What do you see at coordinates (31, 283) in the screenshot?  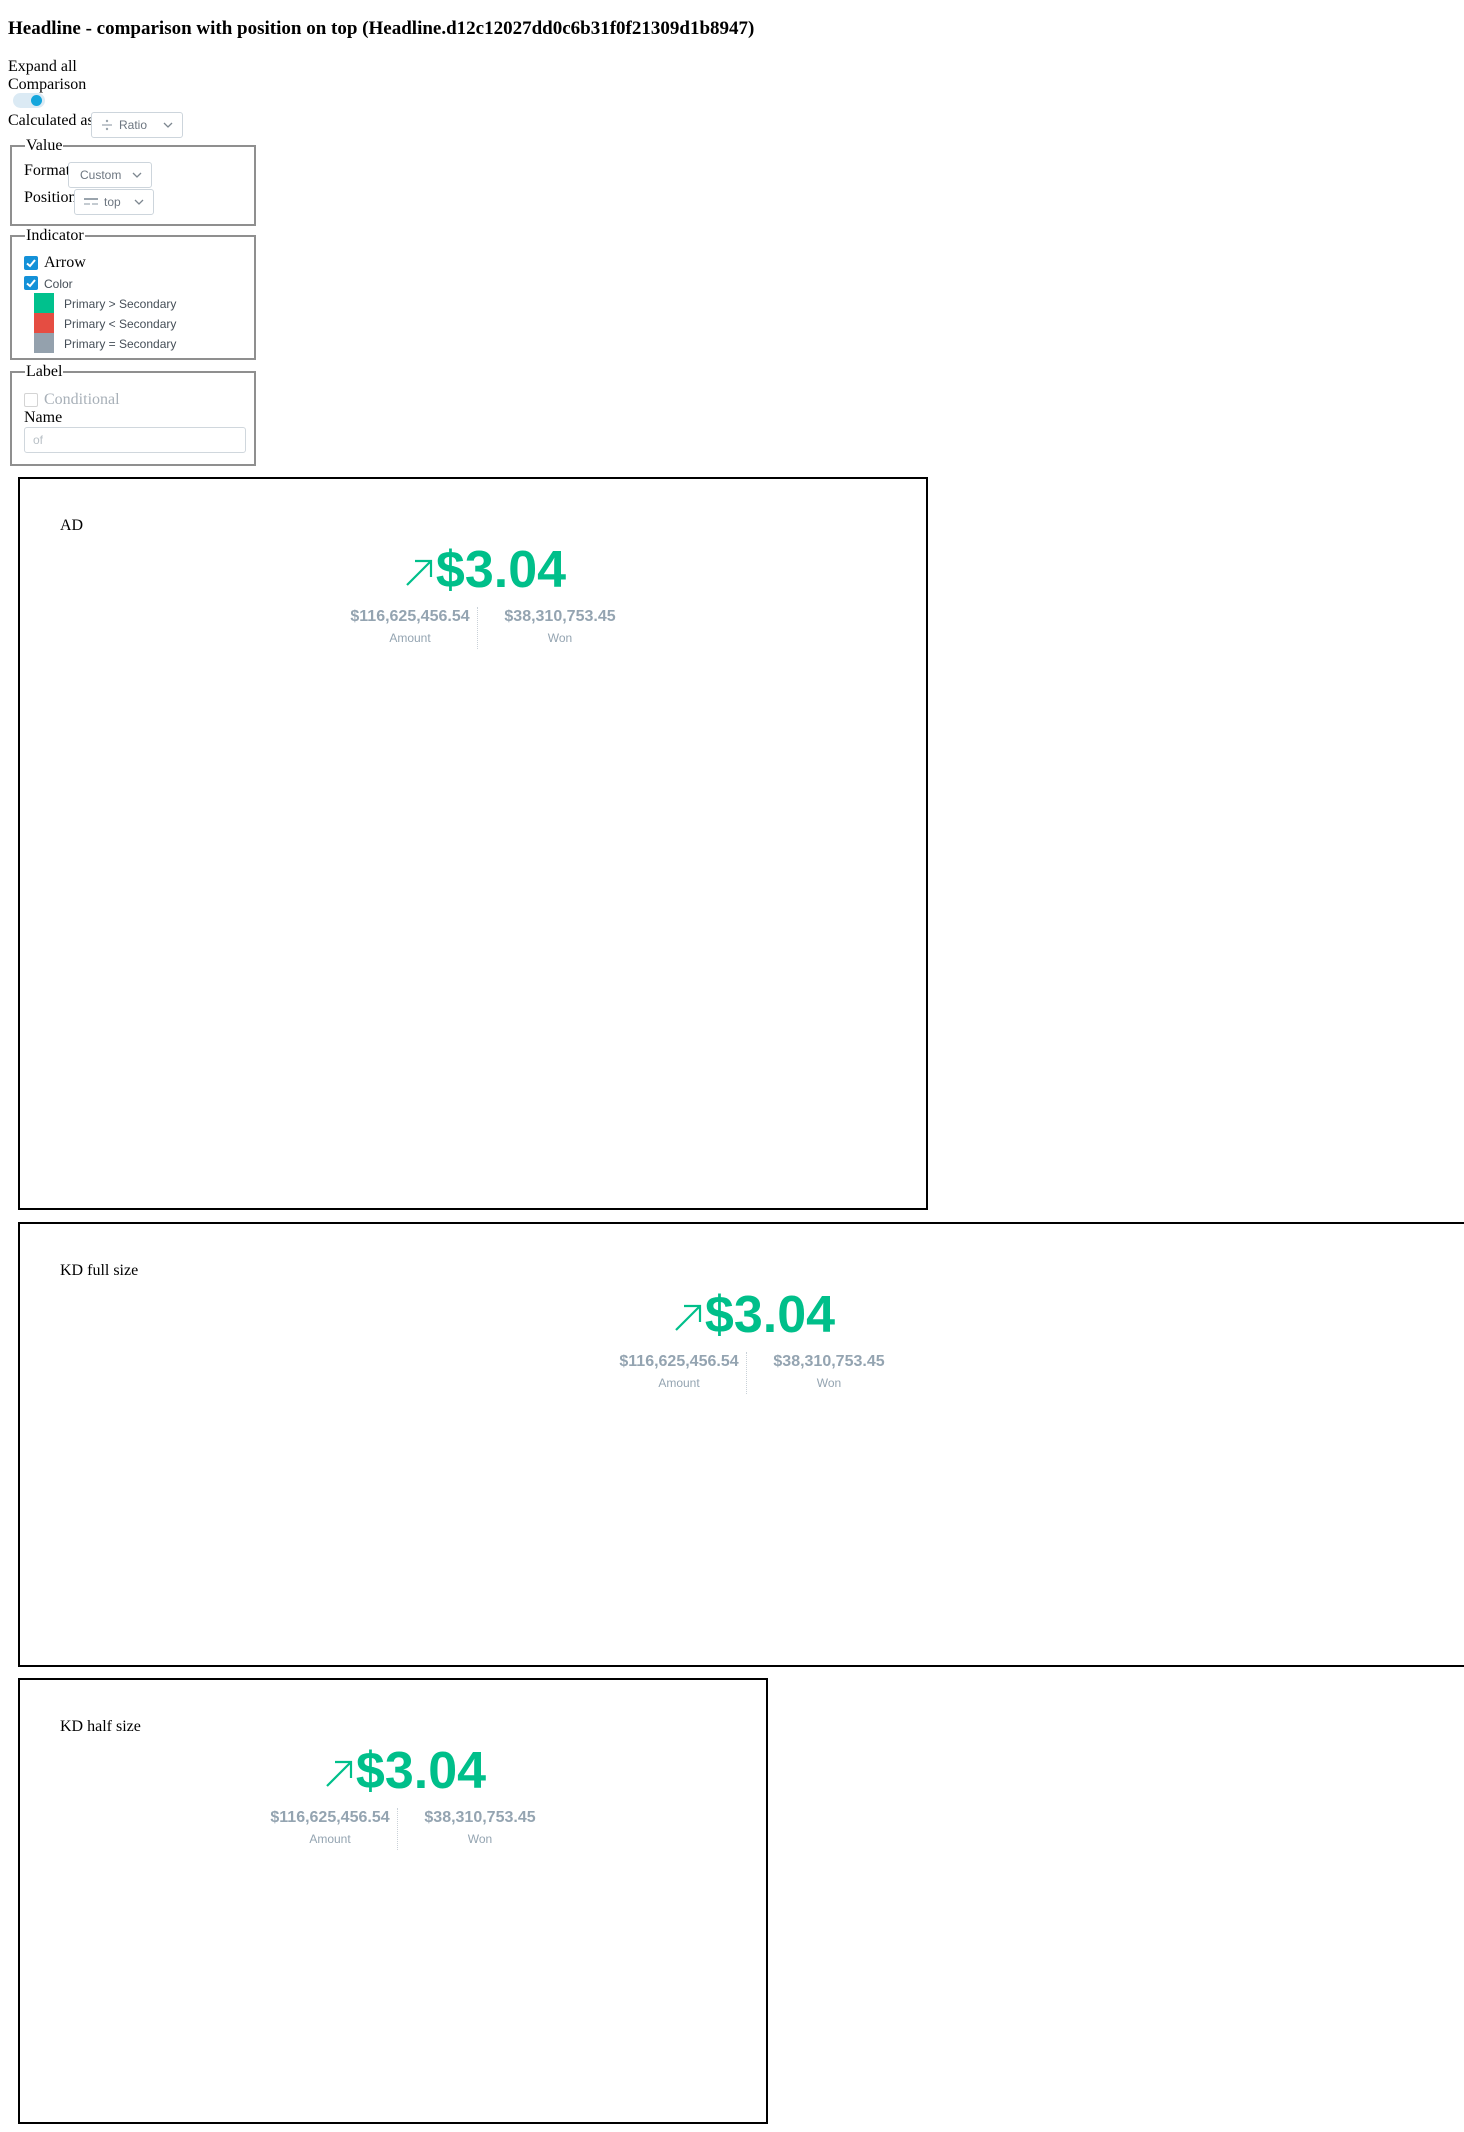 I see `color-checkbox` at bounding box center [31, 283].